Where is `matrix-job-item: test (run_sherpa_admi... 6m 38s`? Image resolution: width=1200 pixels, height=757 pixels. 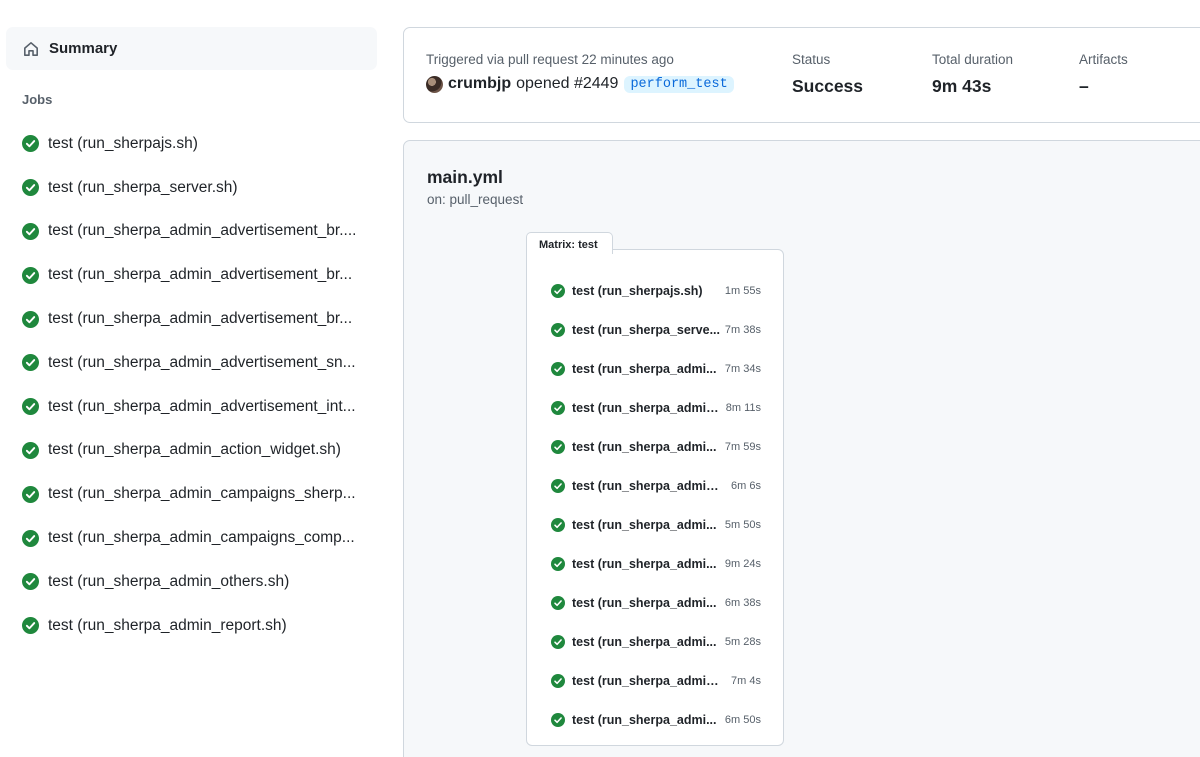 matrix-job-item: test (run_sherpa_admi... 6m 38s is located at coordinates (656, 603).